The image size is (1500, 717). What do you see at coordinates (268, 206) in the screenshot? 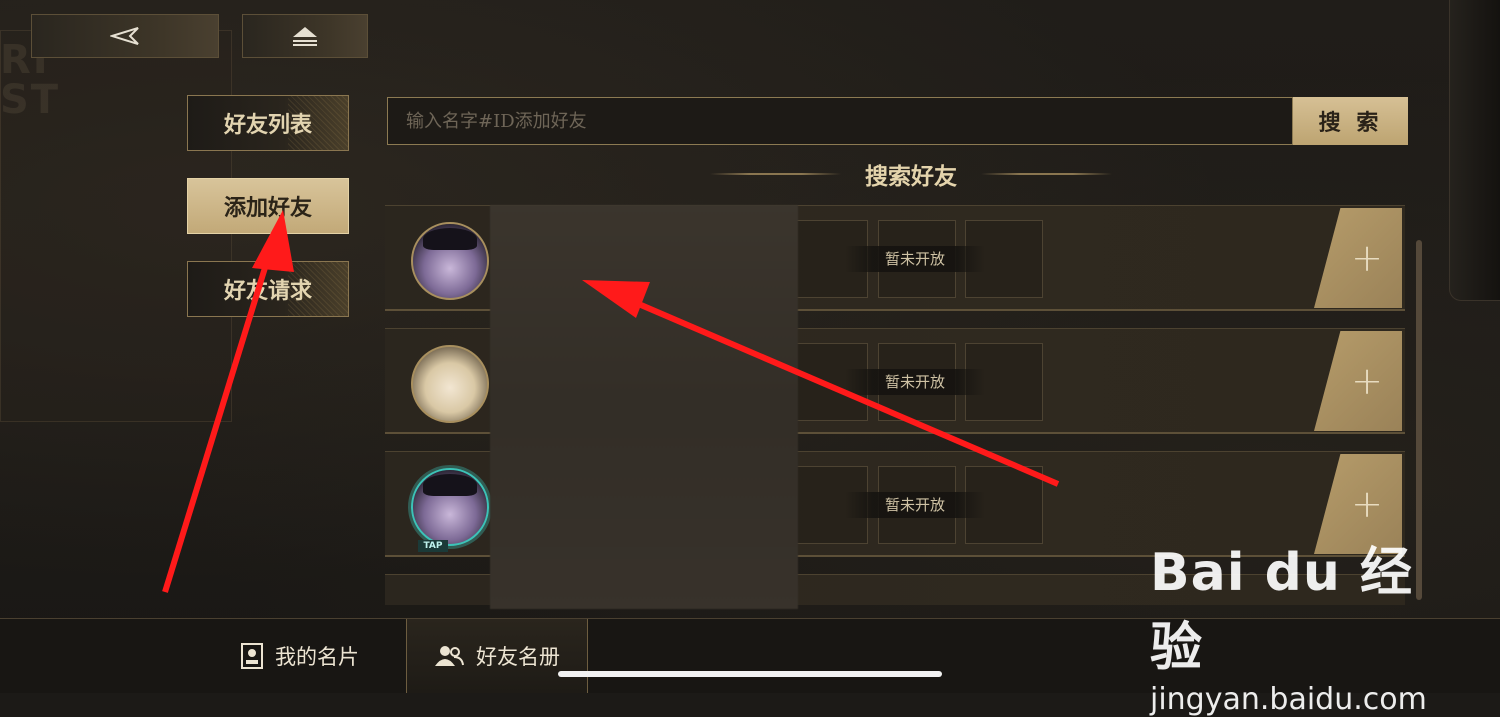
I see `tab-add-friend: 添加好友` at bounding box center [268, 206].